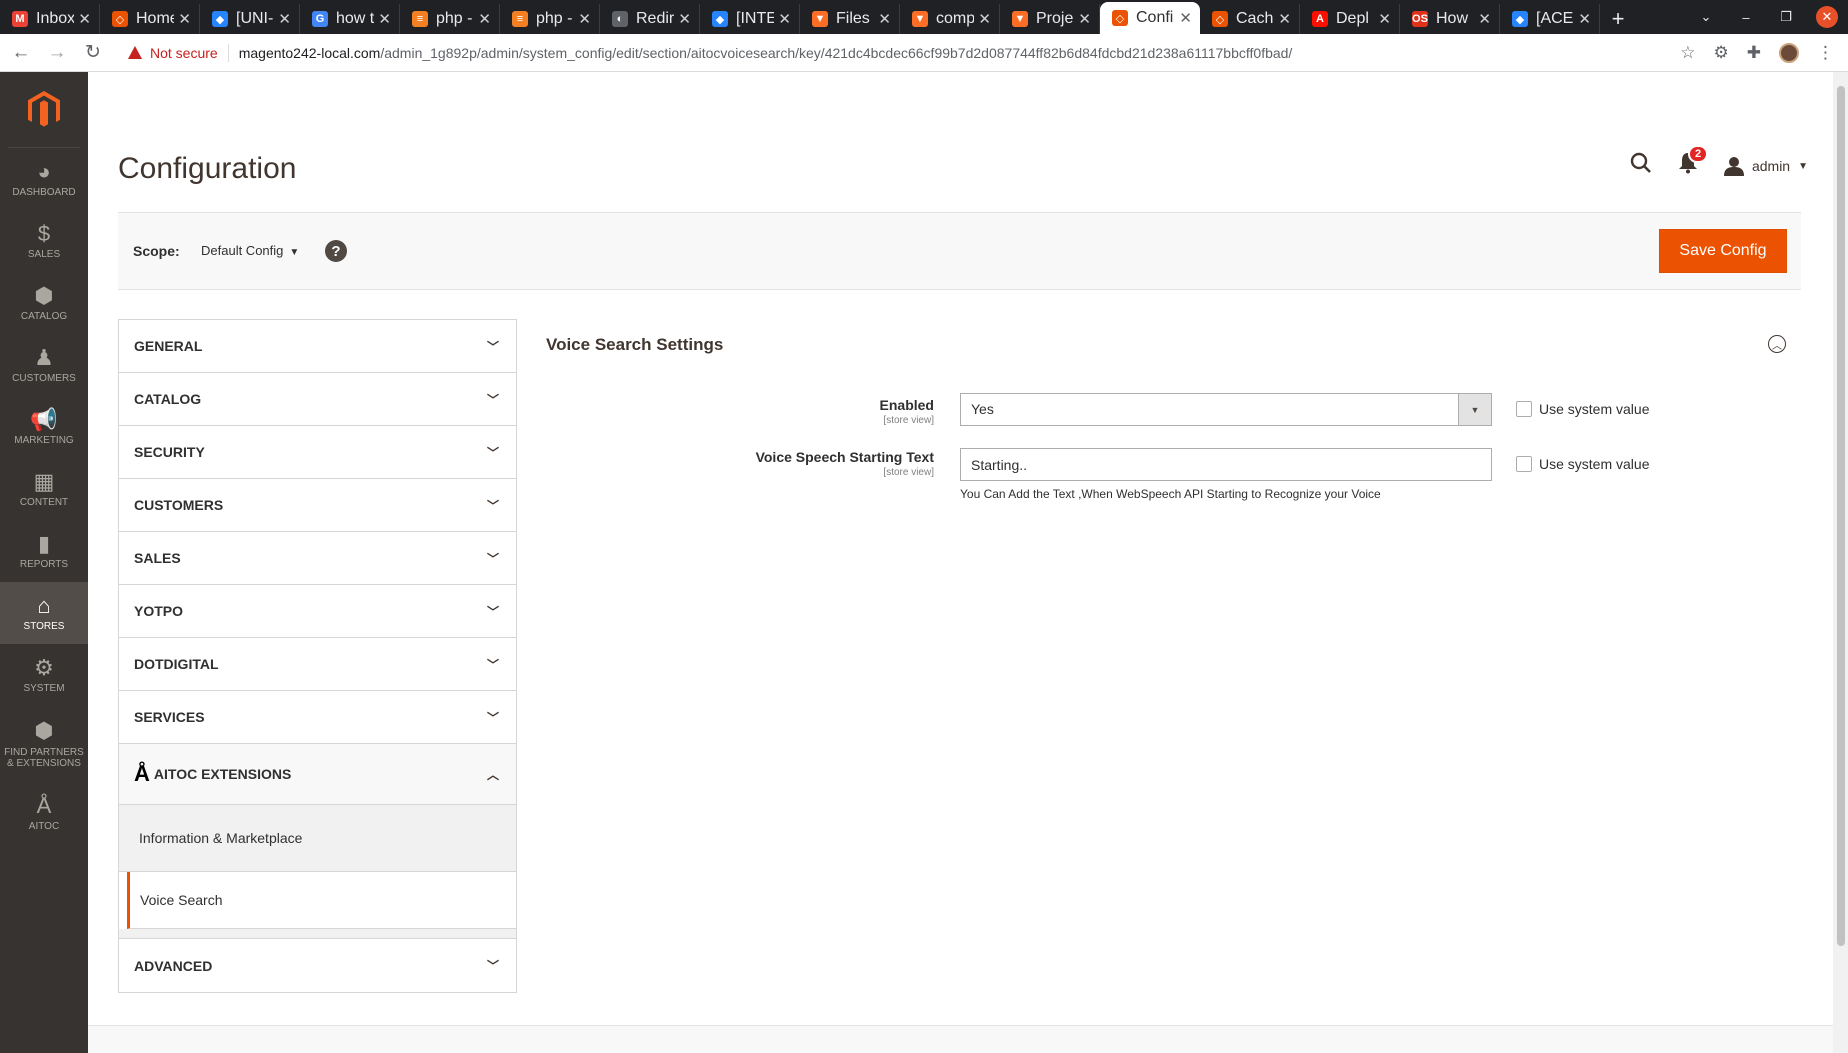  I want to click on puzzle-icon: ✚, so click(1754, 53).